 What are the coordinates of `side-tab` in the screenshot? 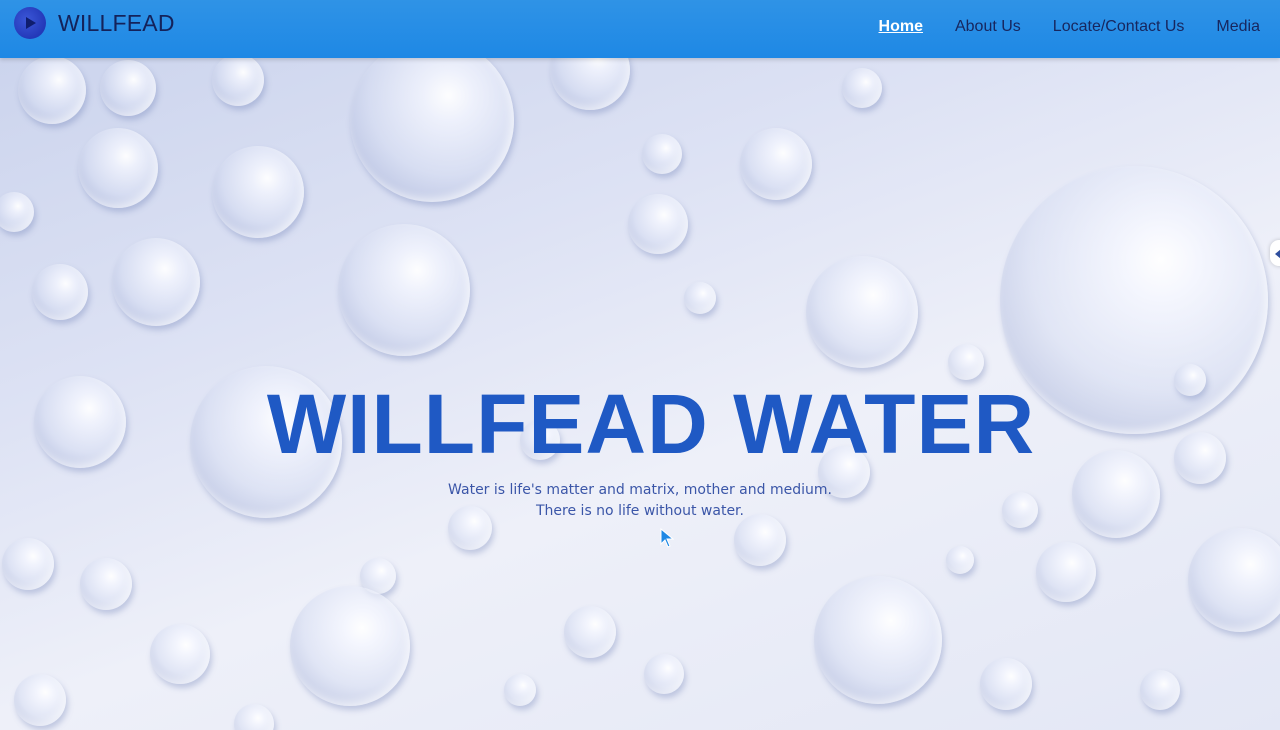 It's located at (1275, 253).